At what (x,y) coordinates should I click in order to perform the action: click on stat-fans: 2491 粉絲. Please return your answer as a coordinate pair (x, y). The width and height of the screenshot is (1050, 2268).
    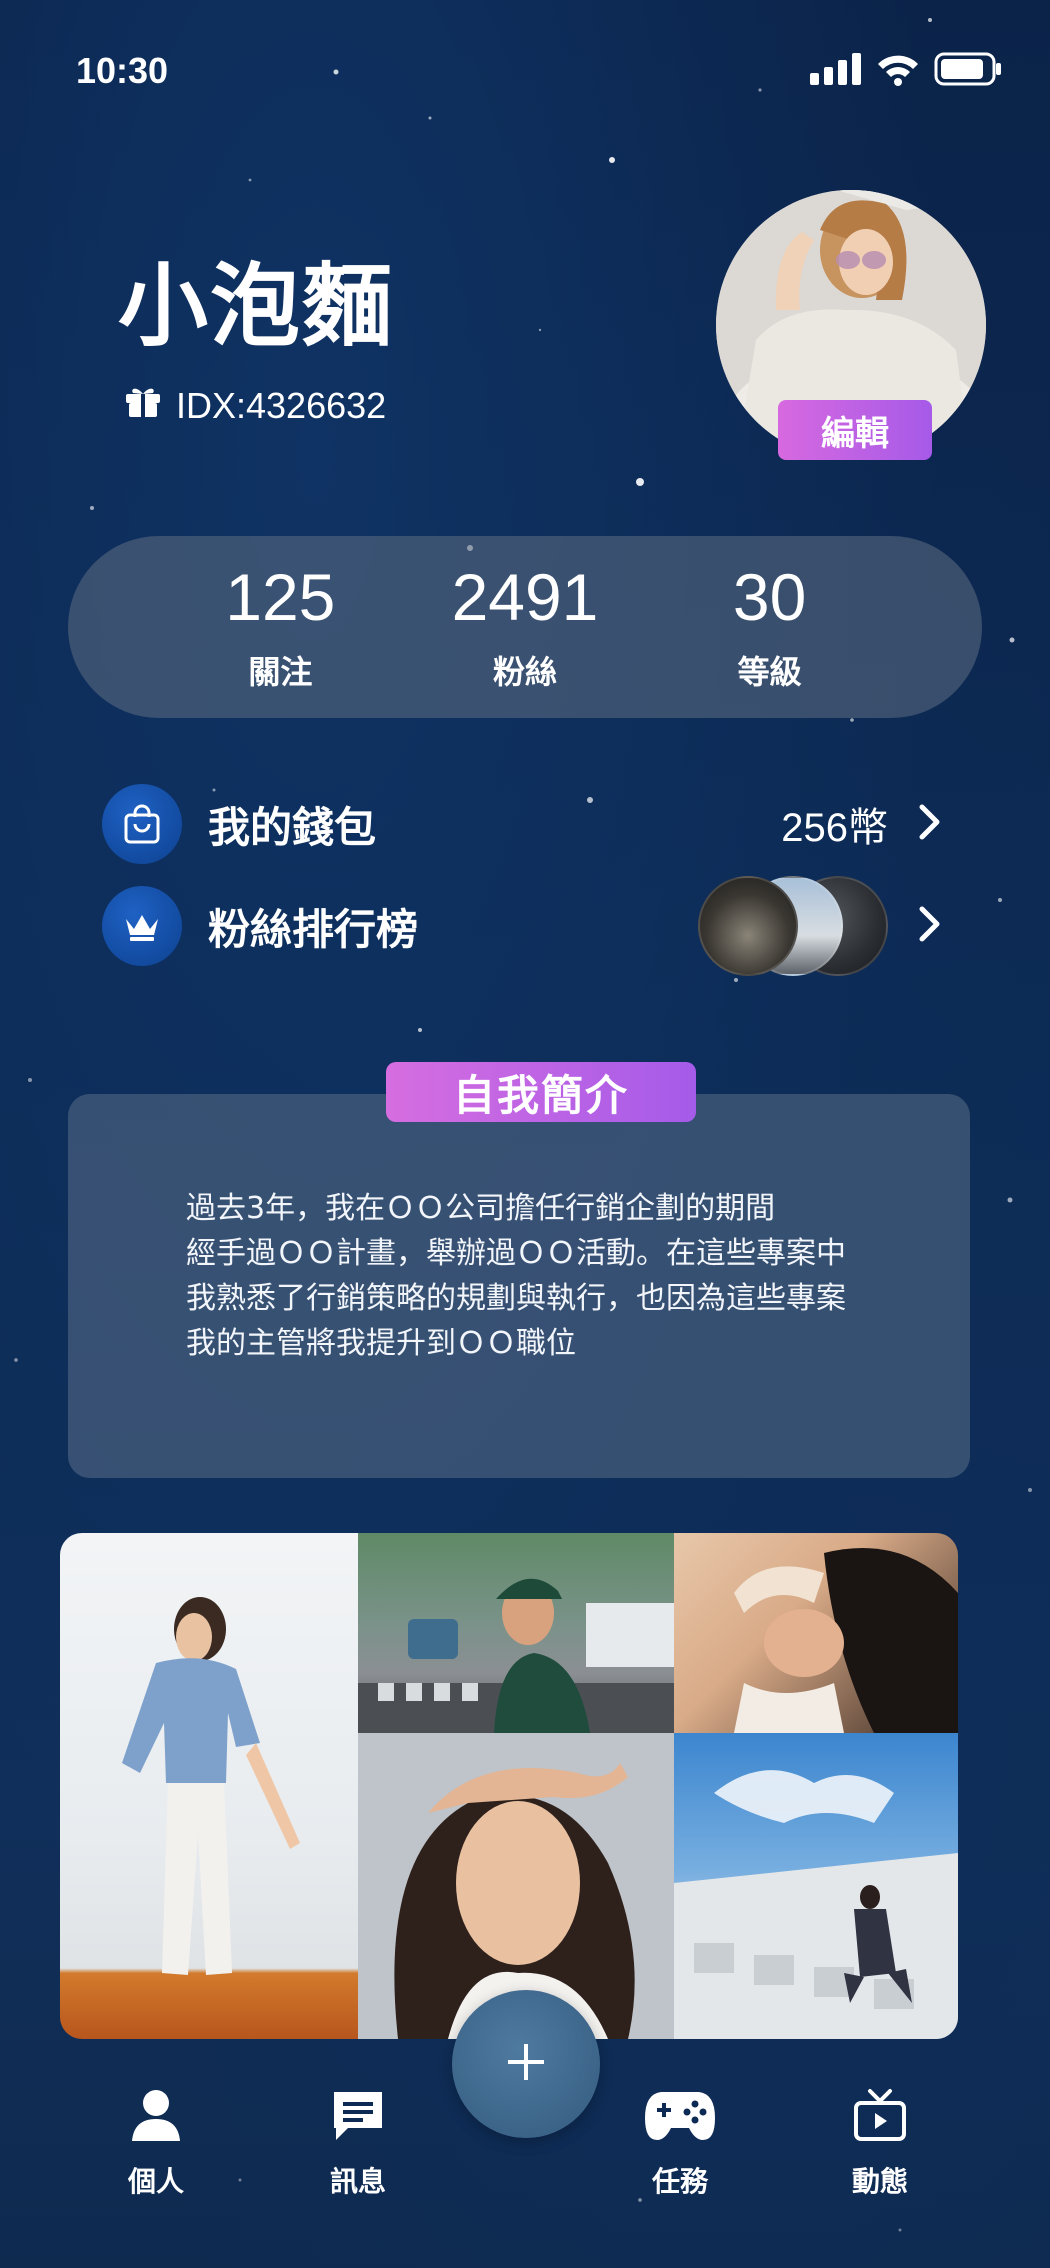
    Looking at the image, I should click on (525, 627).